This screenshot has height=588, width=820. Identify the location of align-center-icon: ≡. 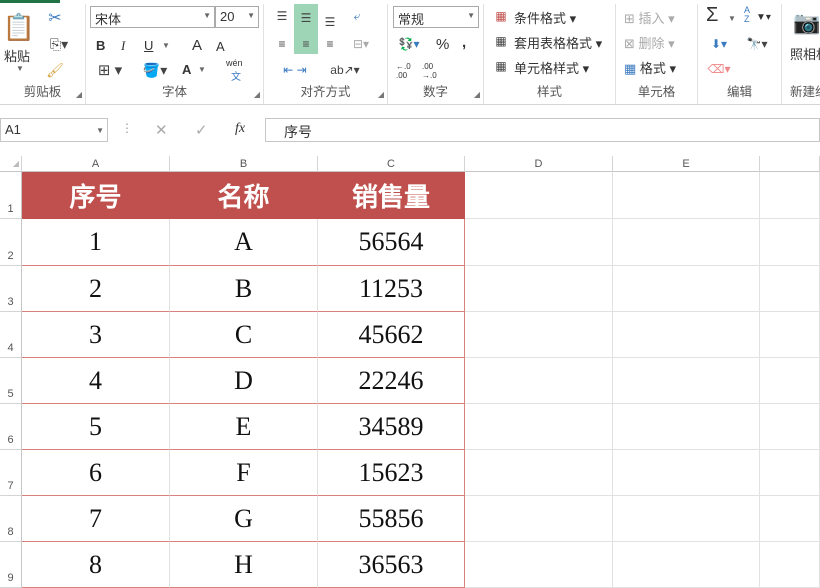
(306, 44).